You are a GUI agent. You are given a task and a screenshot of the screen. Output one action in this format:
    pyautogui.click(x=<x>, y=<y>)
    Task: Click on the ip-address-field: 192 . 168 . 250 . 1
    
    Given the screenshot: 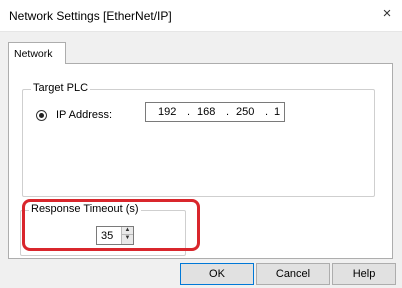 What is the action you would take?
    pyautogui.click(x=215, y=112)
    